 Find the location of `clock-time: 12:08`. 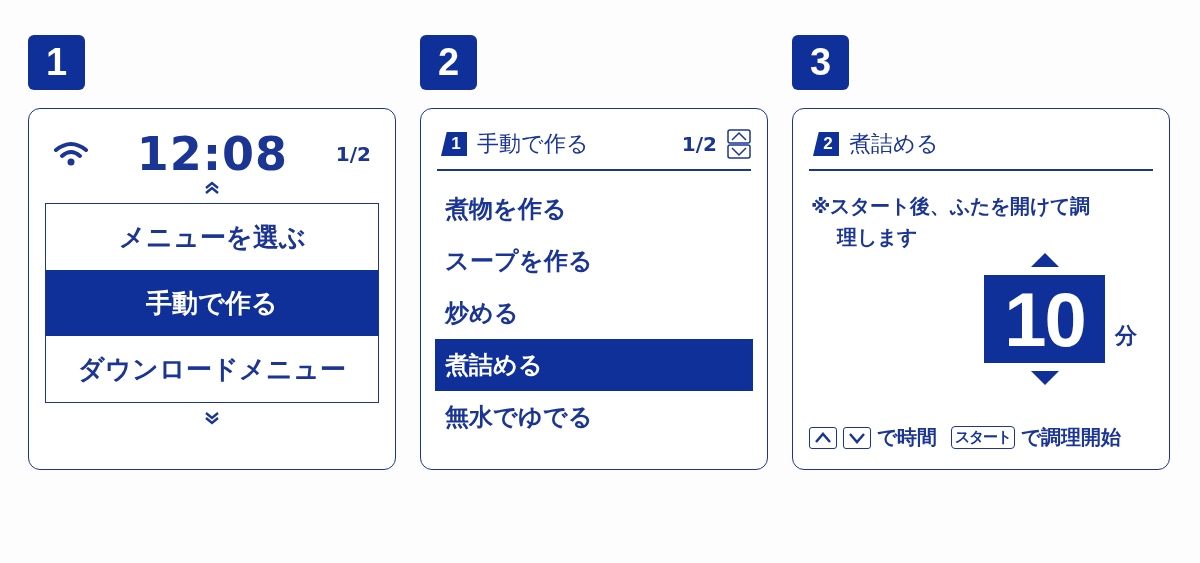

clock-time: 12:08 is located at coordinates (212, 154).